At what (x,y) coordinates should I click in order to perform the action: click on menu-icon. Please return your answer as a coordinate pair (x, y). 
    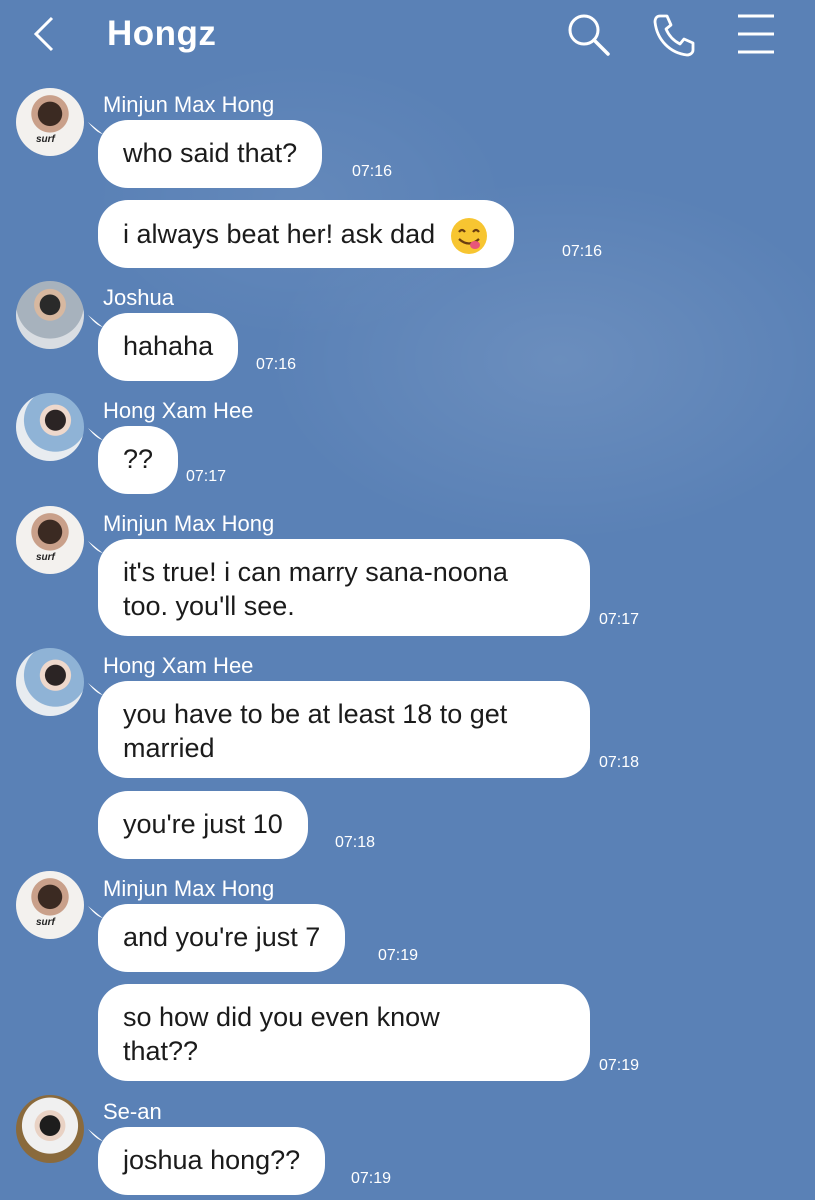
    Looking at the image, I should click on (756, 34).